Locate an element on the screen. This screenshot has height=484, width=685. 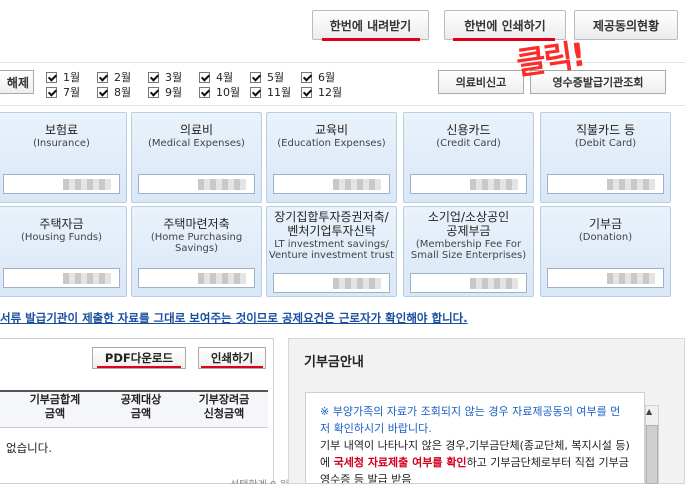
guide-emphasis: 국세청 자료제출 여부를 확인 is located at coordinates (400, 462).